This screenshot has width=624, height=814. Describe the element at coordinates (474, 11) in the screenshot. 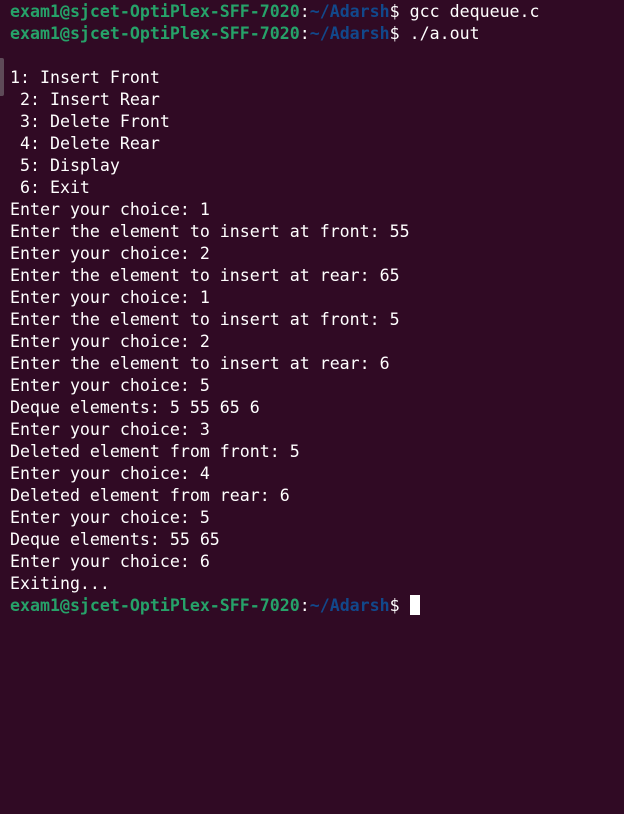

I see `command-text: gcc dequeue.c` at that location.